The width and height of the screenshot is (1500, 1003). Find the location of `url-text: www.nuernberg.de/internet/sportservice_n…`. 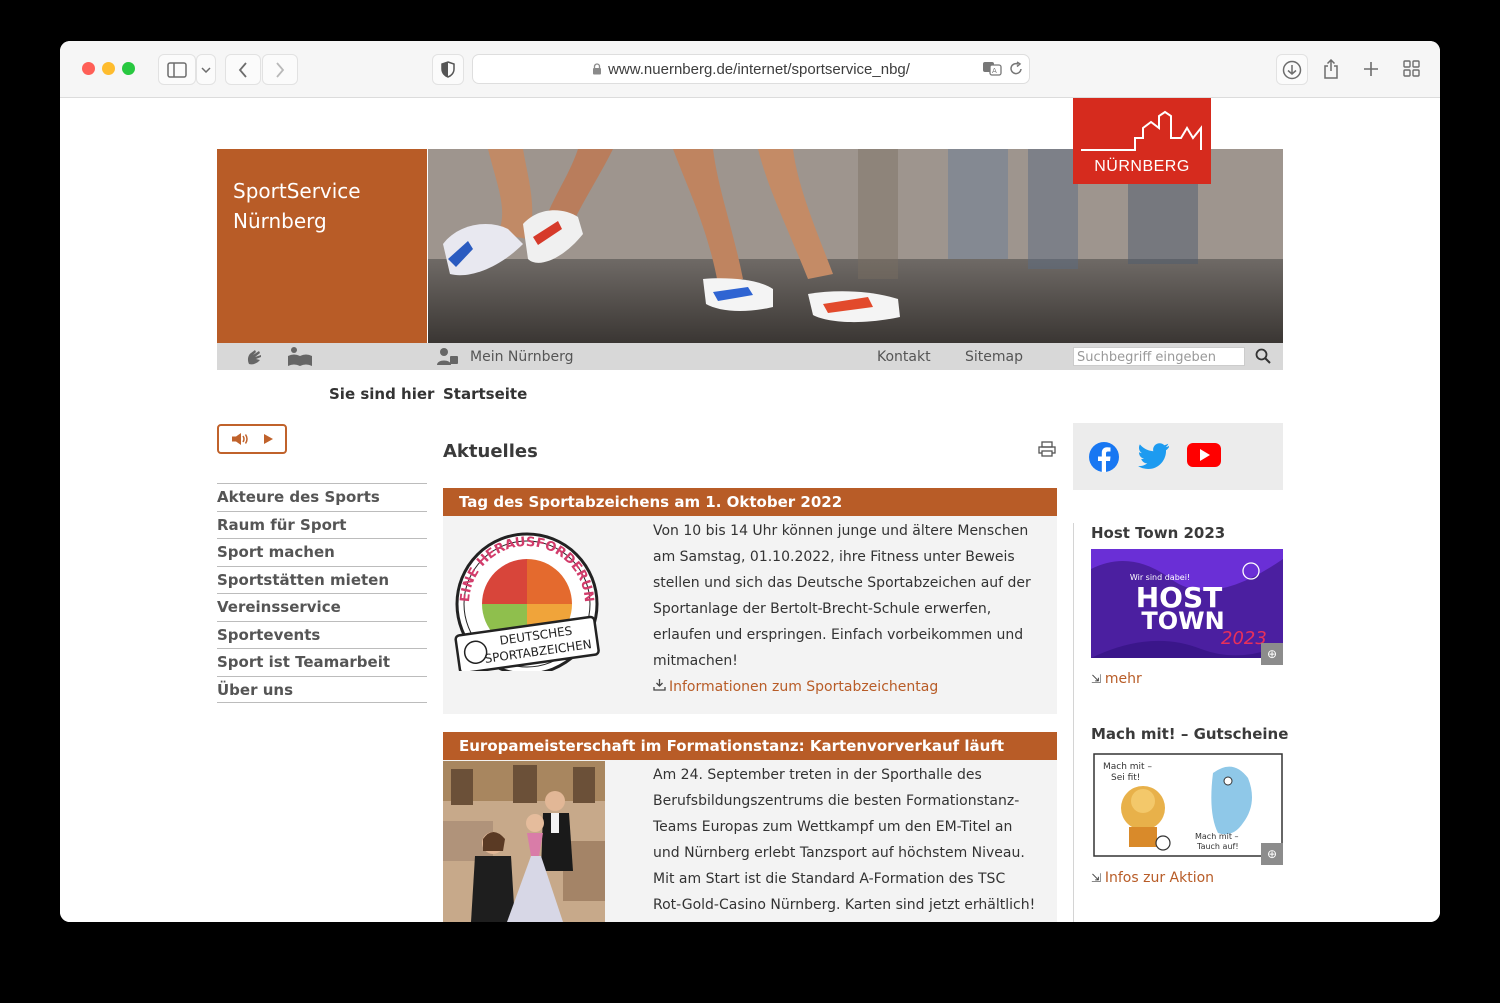

url-text: www.nuernberg.de/internet/sportservice_n… is located at coordinates (759, 69).